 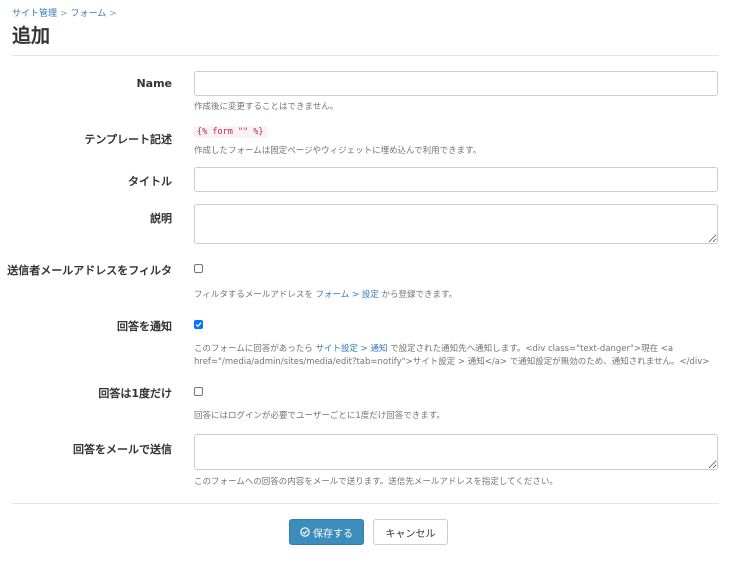 I want to click on email-send-label: 回答をメールで送信, so click(x=122, y=449).